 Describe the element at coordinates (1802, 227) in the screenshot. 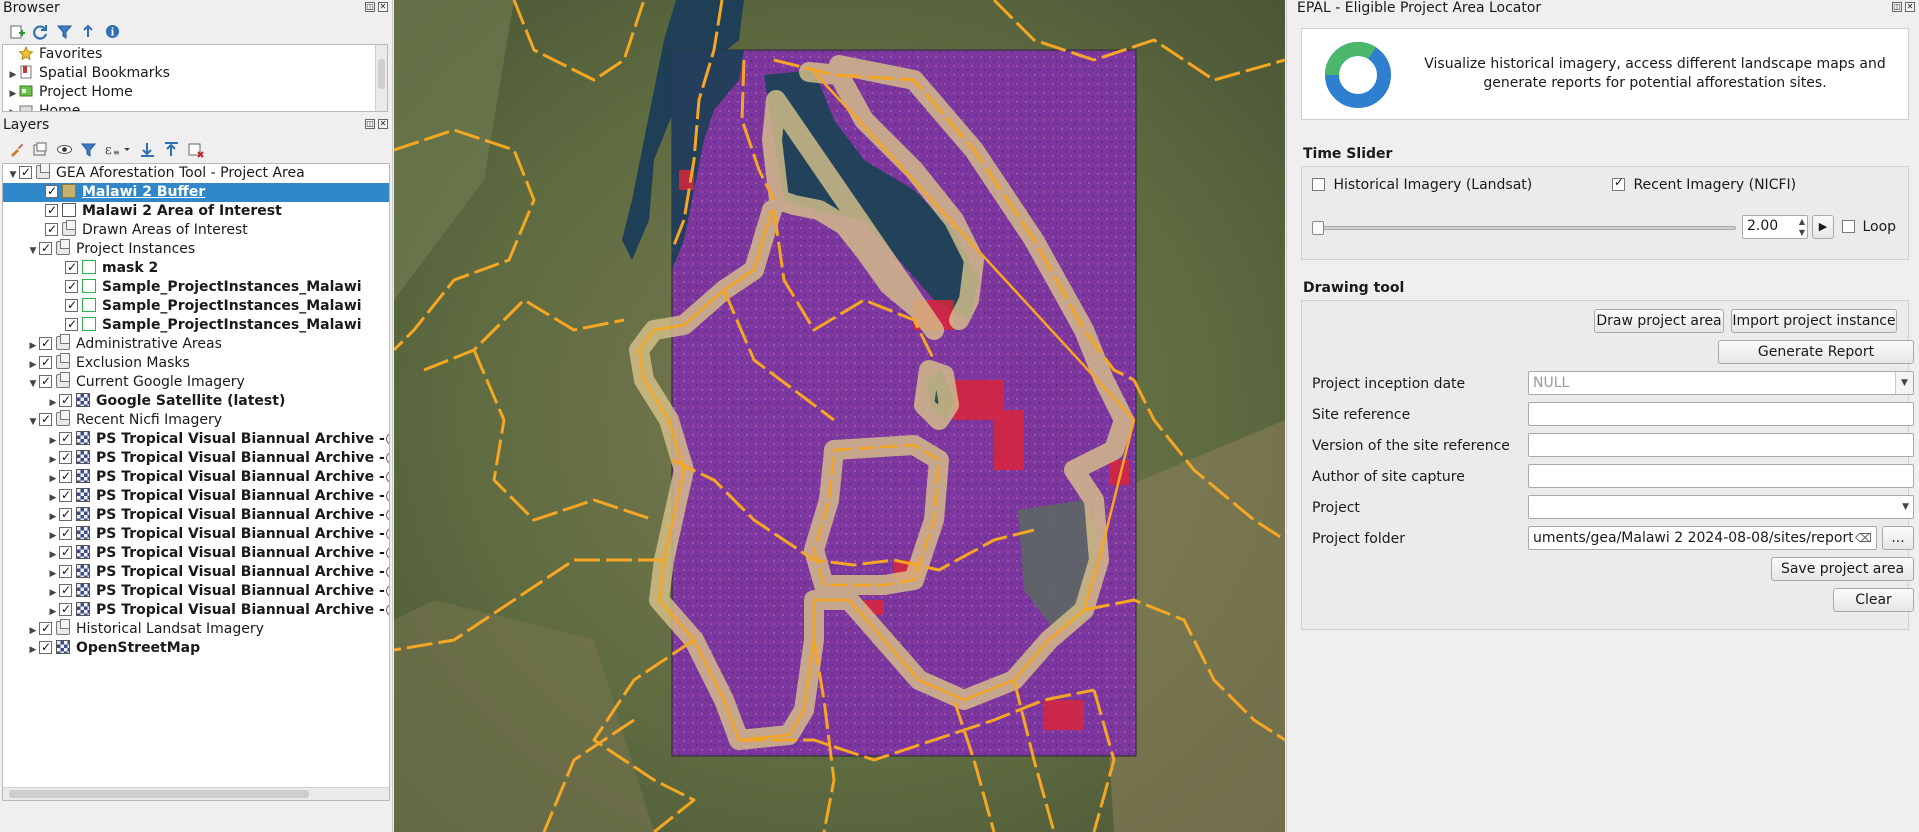

I see `spin-arrows-icon: ▲ ▼` at that location.